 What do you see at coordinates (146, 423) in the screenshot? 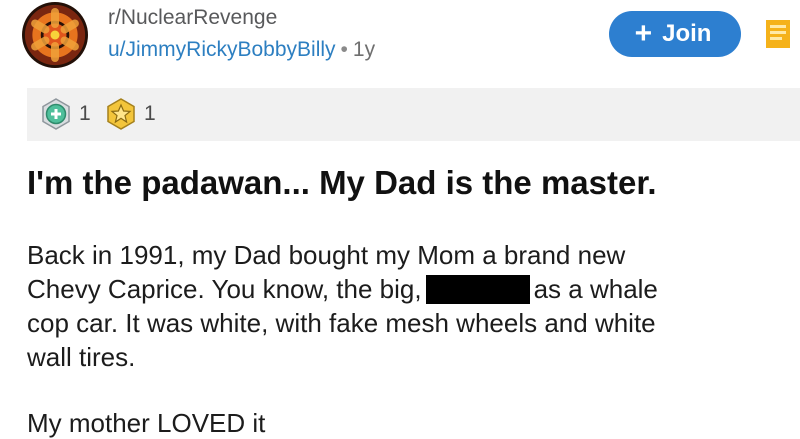
I see `next-paragraph: My mother LOVED it` at bounding box center [146, 423].